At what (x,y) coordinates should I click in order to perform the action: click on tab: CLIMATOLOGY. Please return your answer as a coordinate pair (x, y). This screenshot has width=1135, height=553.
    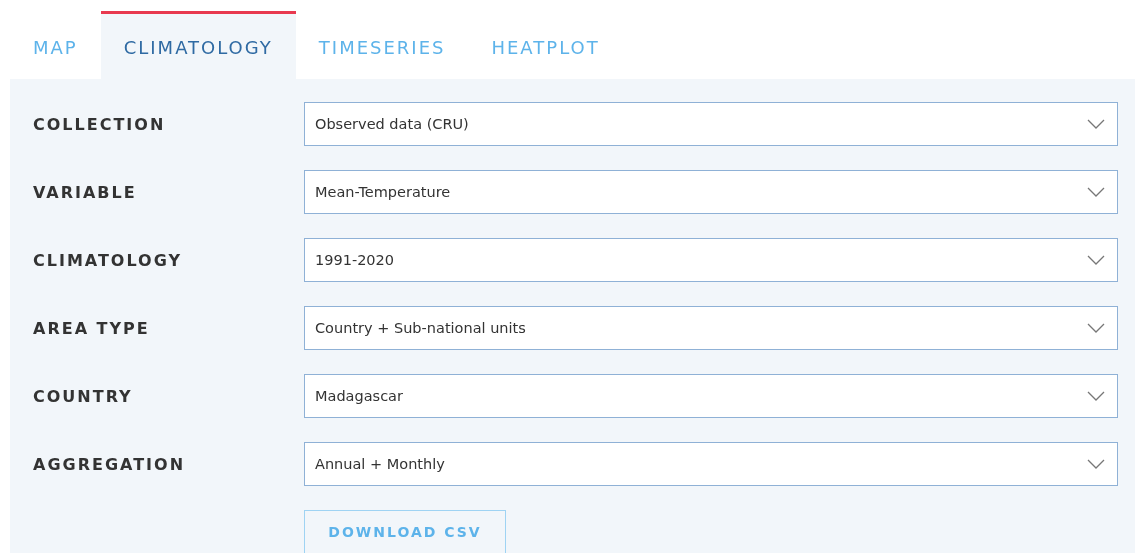
    Looking at the image, I should click on (198, 45).